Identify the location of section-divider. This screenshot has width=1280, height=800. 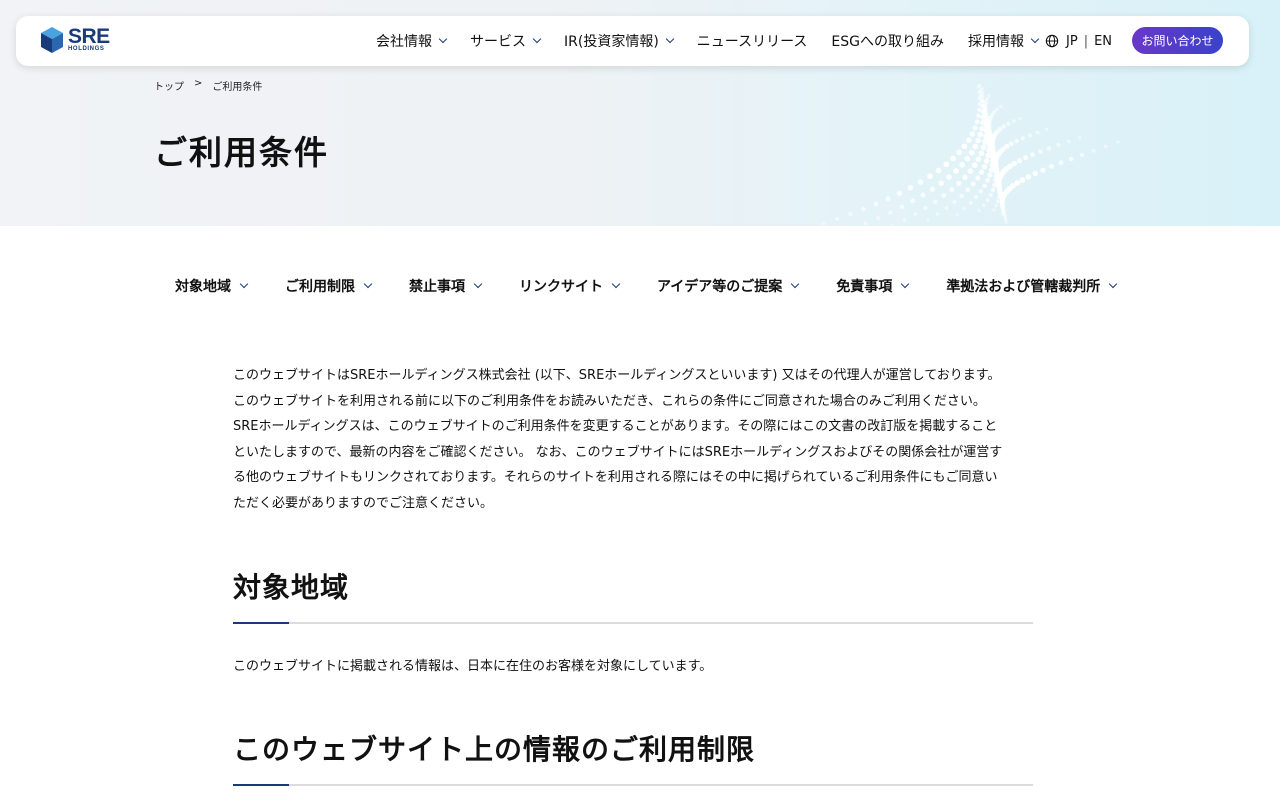
(633, 623).